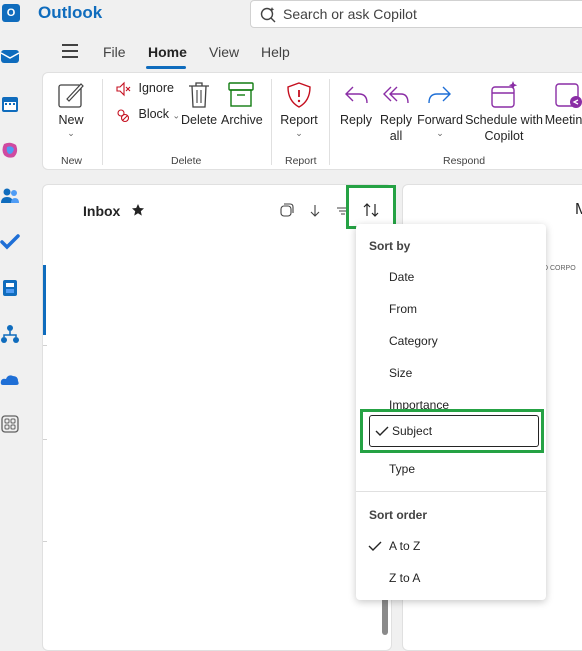 The height and width of the screenshot is (651, 582). Describe the element at coordinates (563, 120) in the screenshot. I see `meeting-label: Meeting` at that location.